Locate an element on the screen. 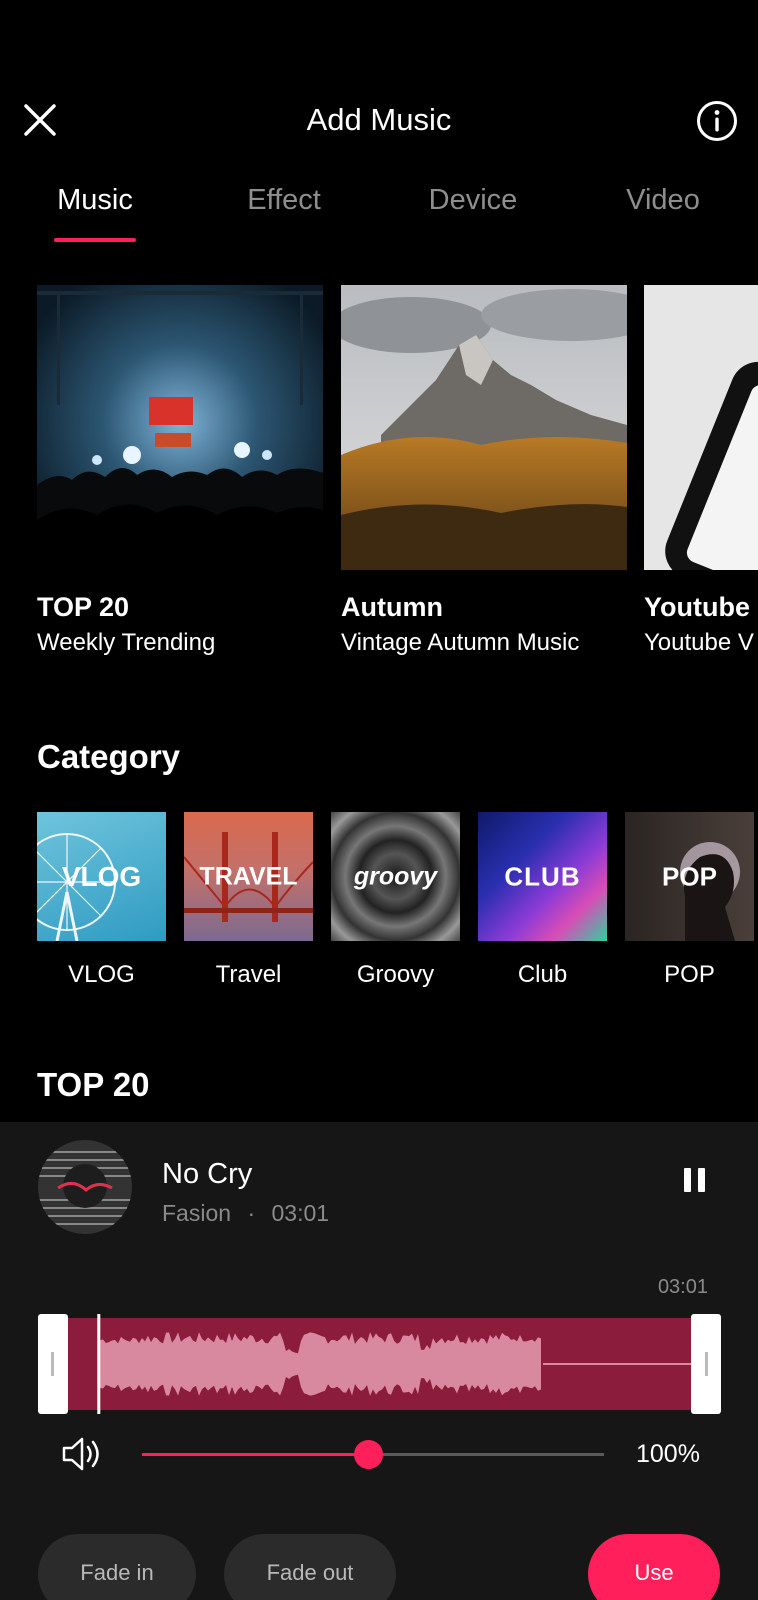  info-icon is located at coordinates (717, 121).